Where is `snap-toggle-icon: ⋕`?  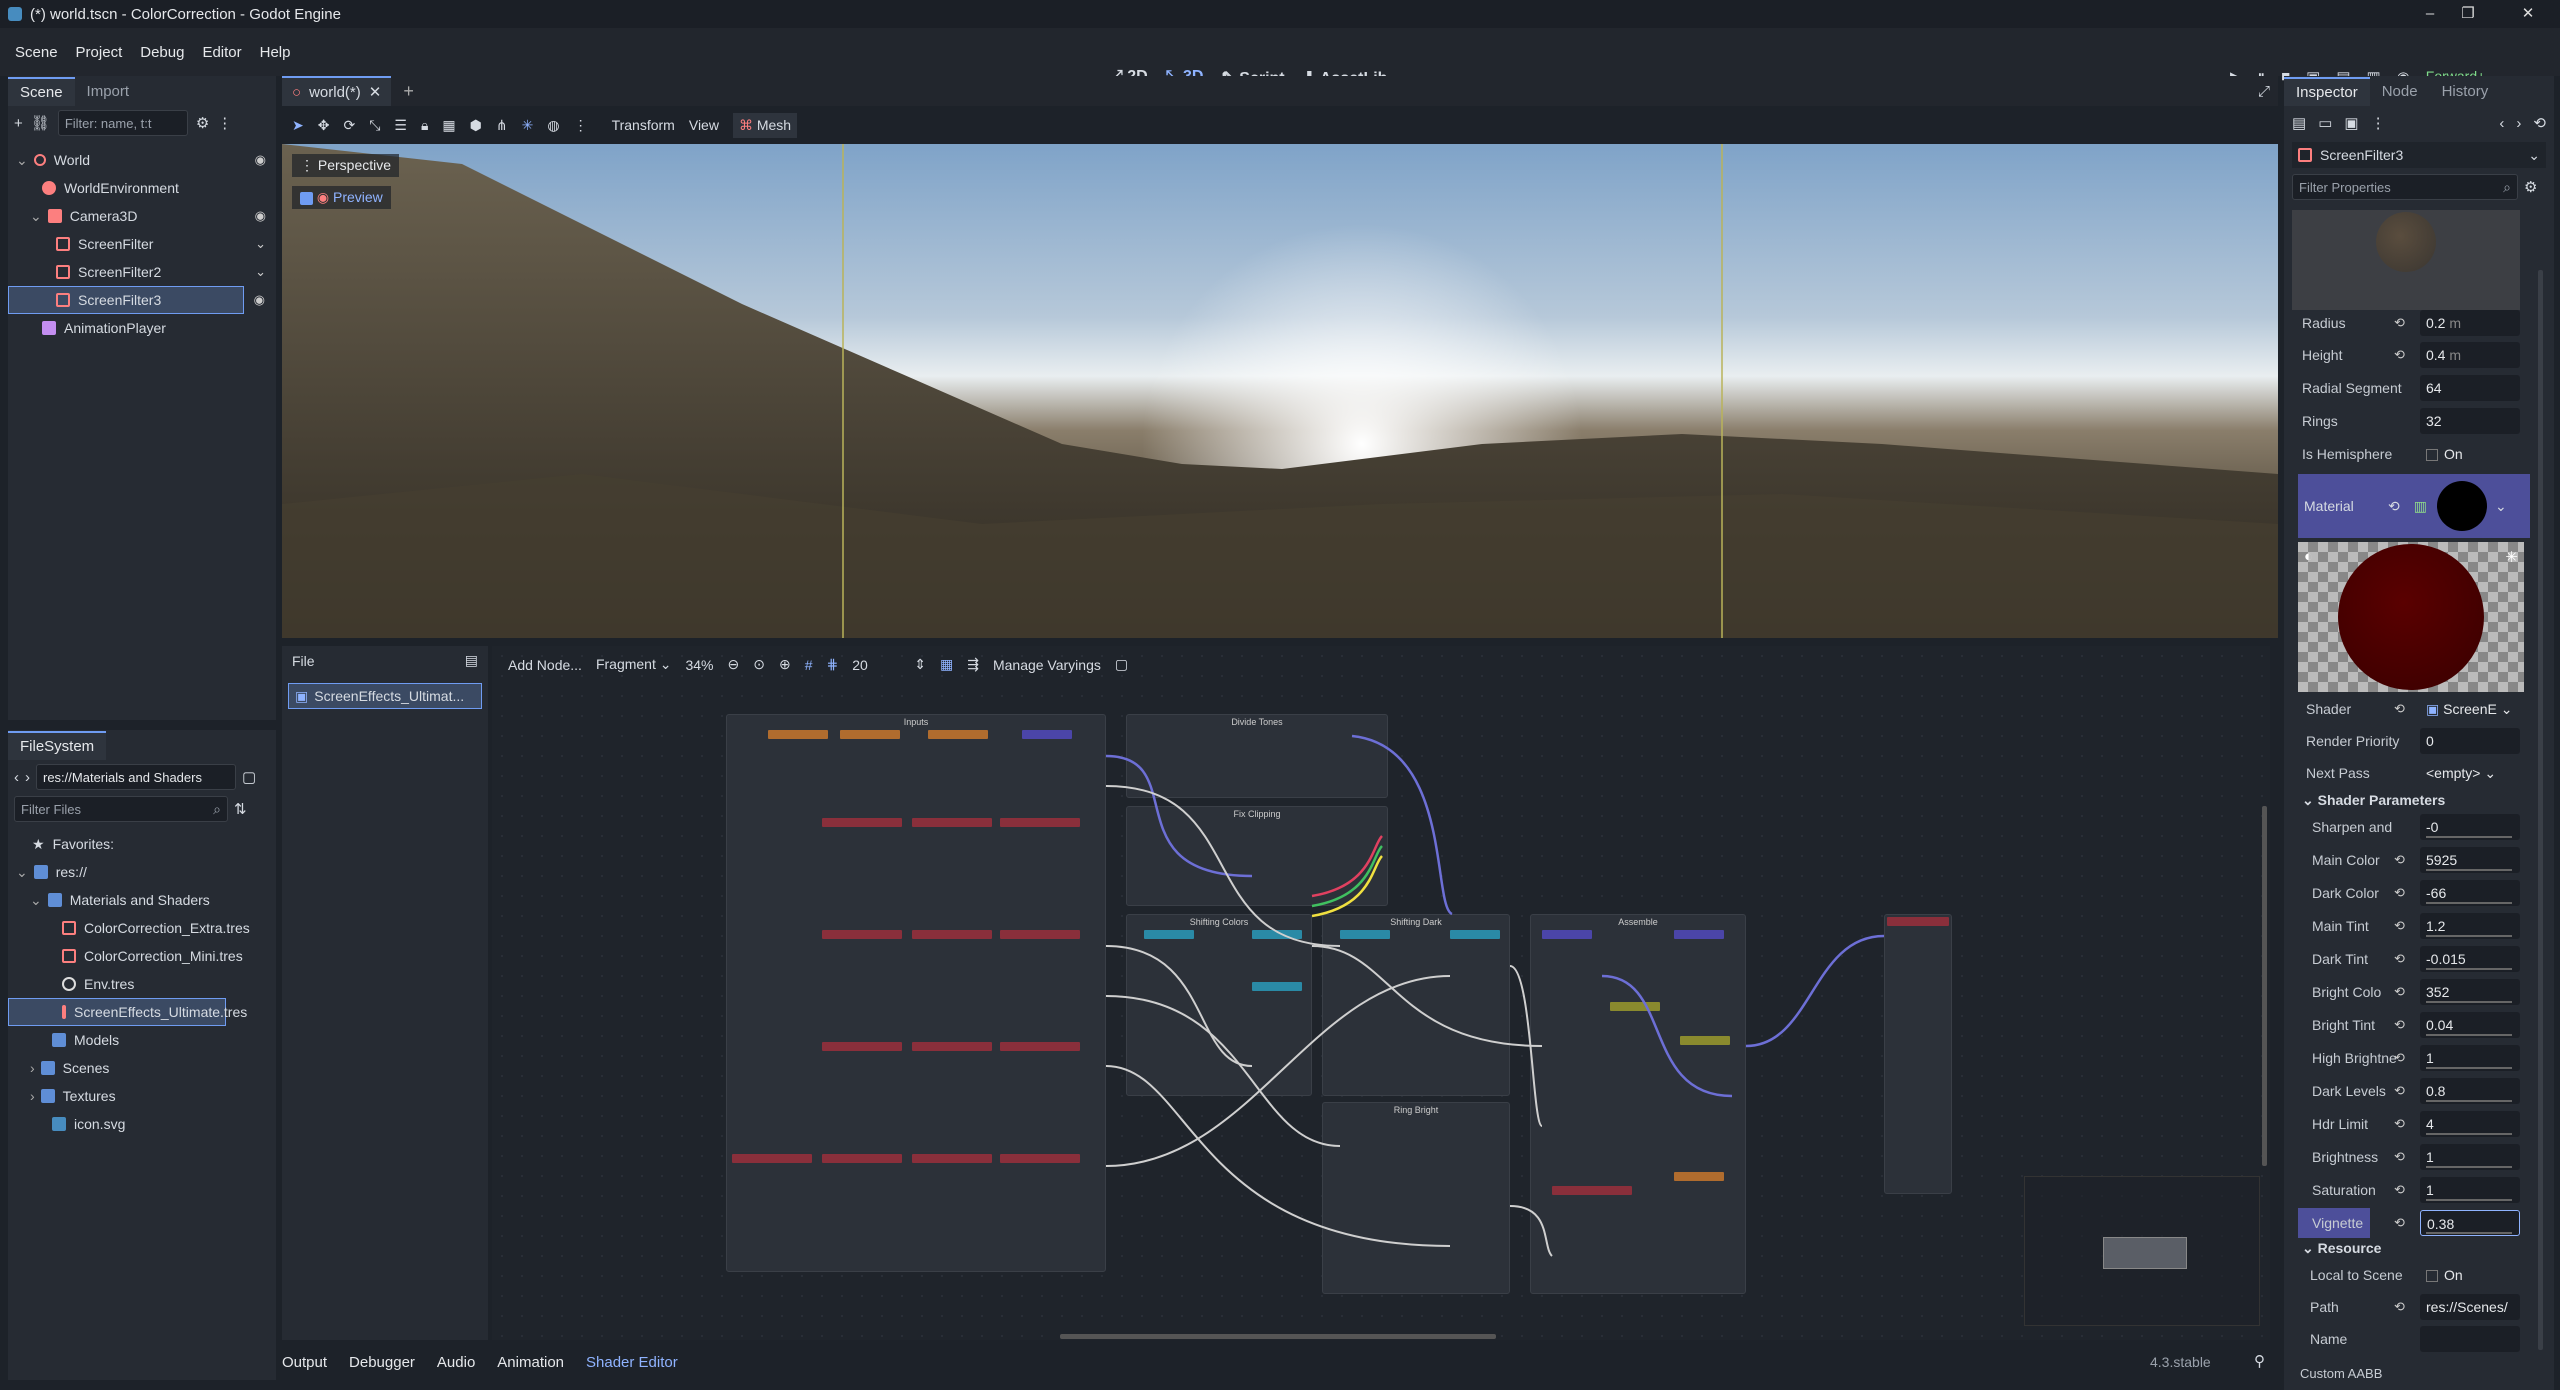
snap-toggle-icon: ⋕ is located at coordinates (833, 664).